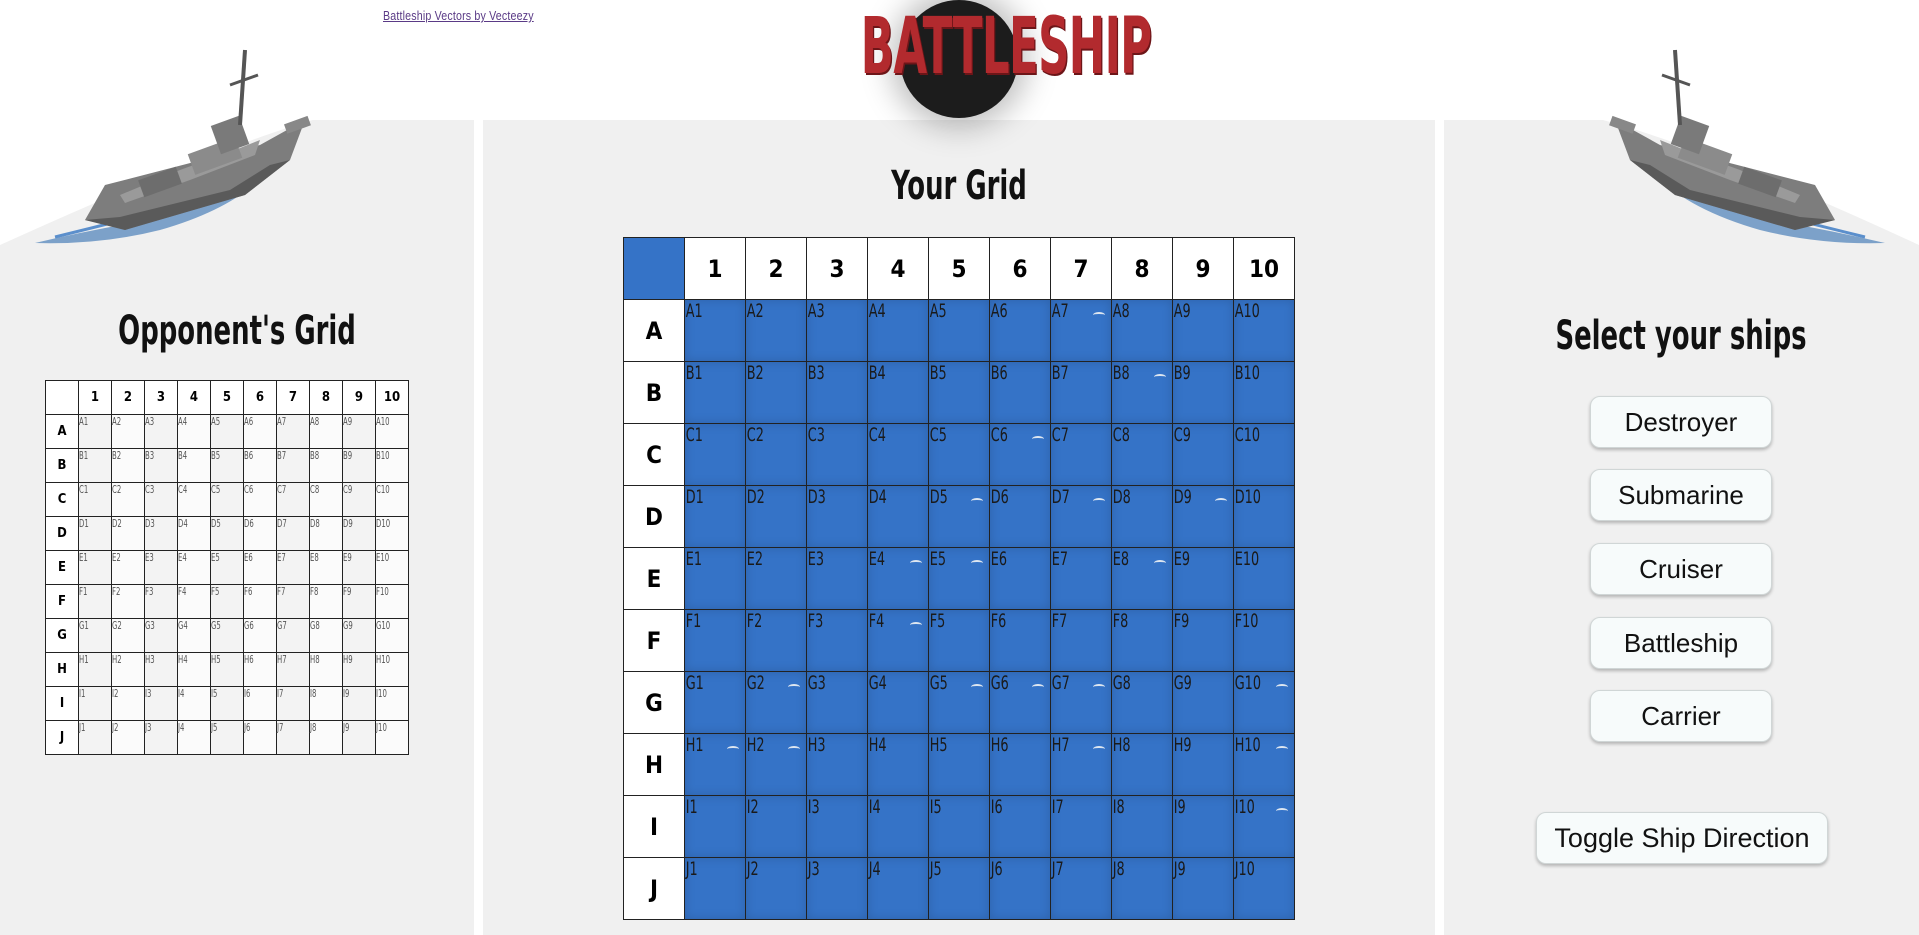  Describe the element at coordinates (1142, 764) in the screenshot. I see `grid-cell: H8` at that location.